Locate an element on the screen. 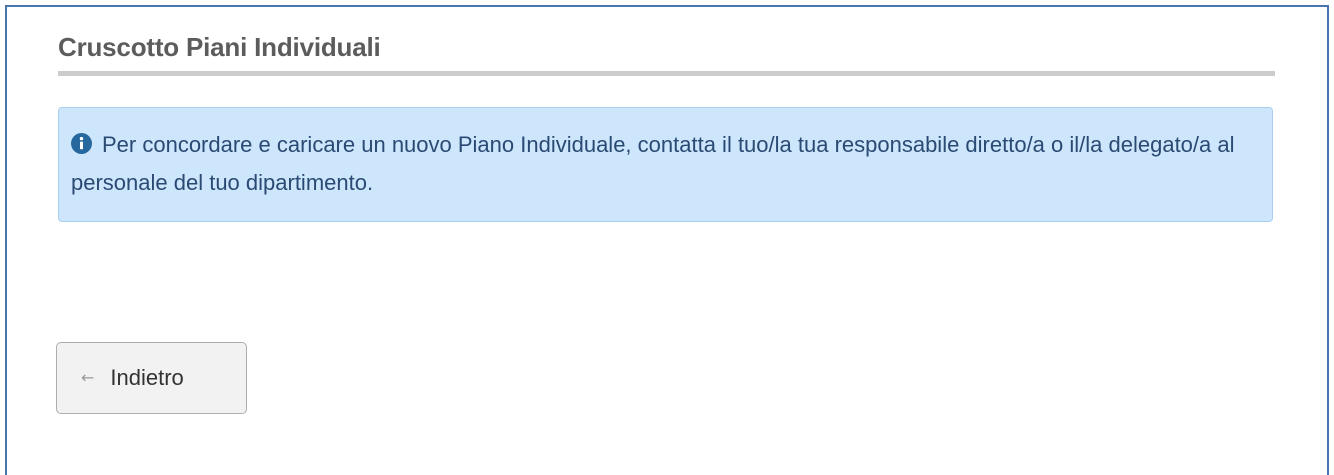  page-title: Cruscotto Piani Individuali is located at coordinates (219, 47).